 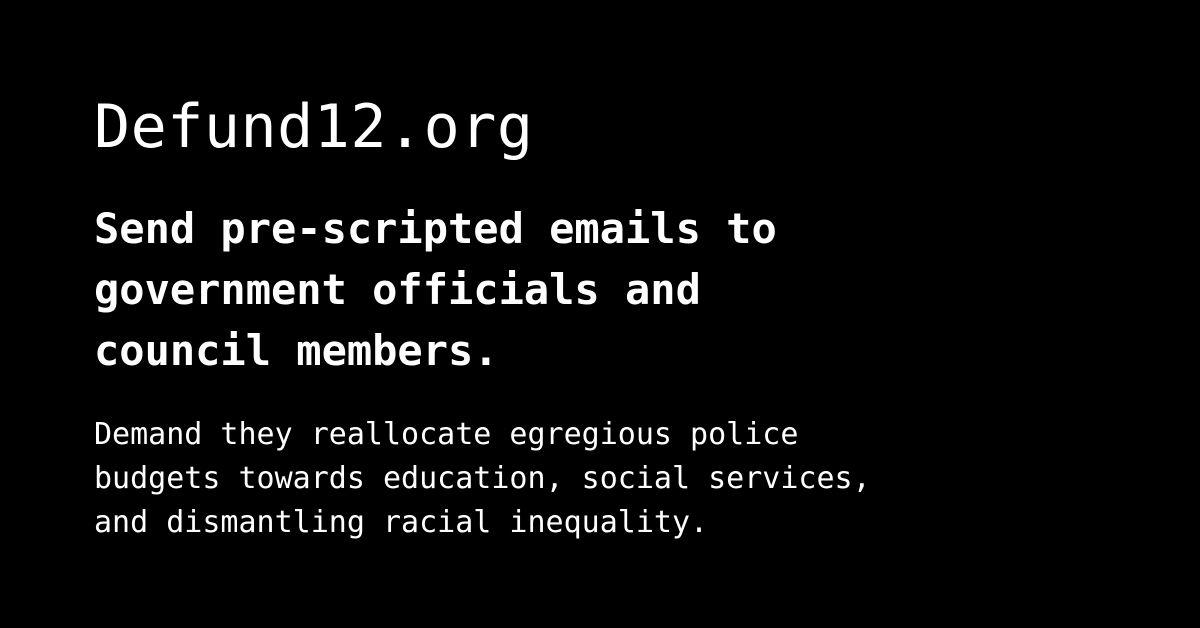 What do you see at coordinates (435, 228) in the screenshot?
I see `headline-line: Send pre-scripted emails to` at bounding box center [435, 228].